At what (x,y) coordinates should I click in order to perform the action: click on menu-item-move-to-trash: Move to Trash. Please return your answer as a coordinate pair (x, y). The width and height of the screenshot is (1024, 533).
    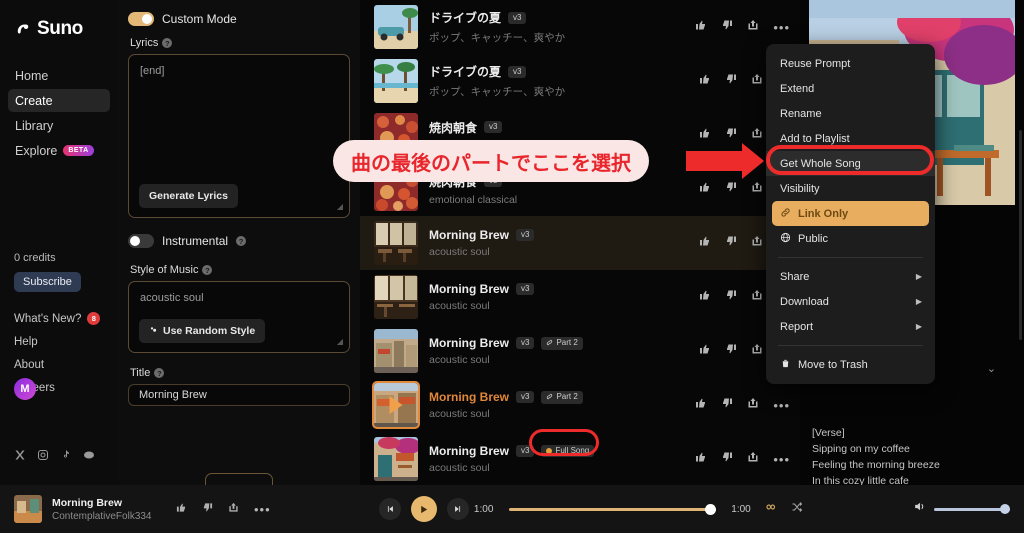
    Looking at the image, I should click on (850, 364).